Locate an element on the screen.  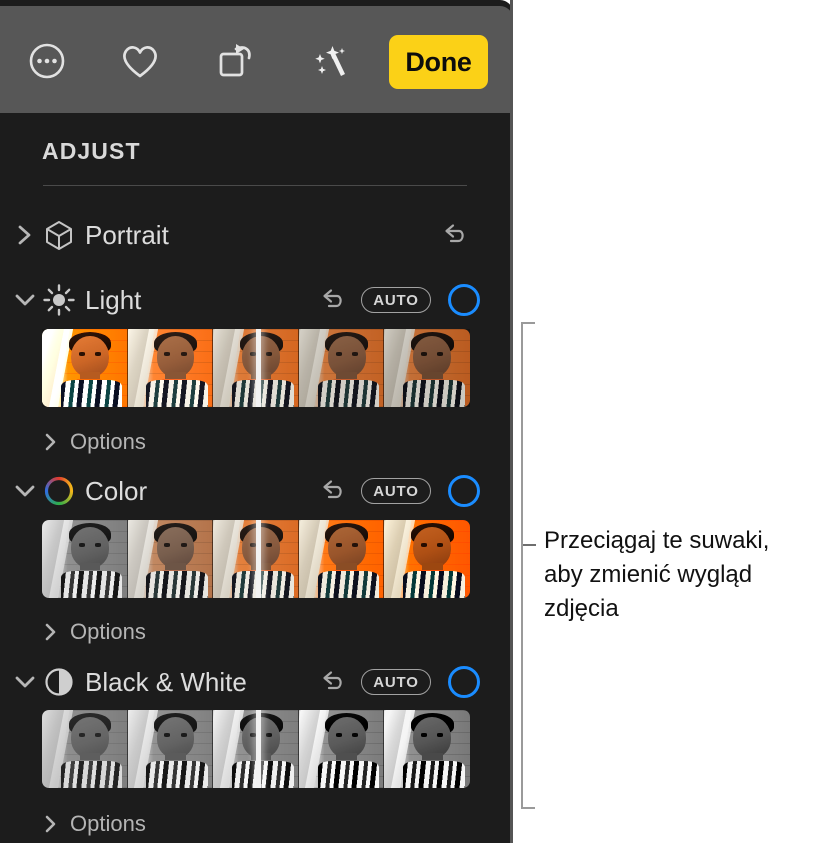
portrait-expand-chevron is located at coordinates (25, 235).